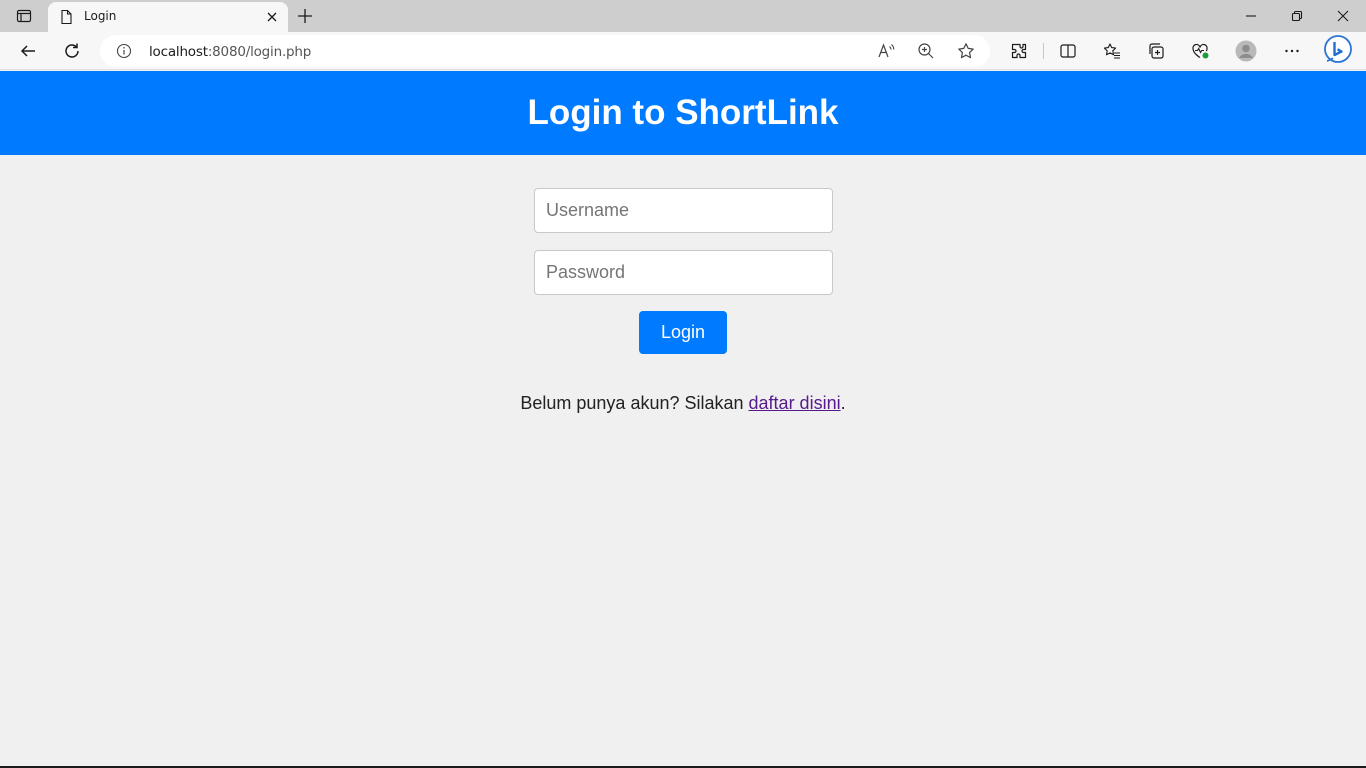 The width and height of the screenshot is (1366, 768). I want to click on extensions-icon, so click(1019, 51).